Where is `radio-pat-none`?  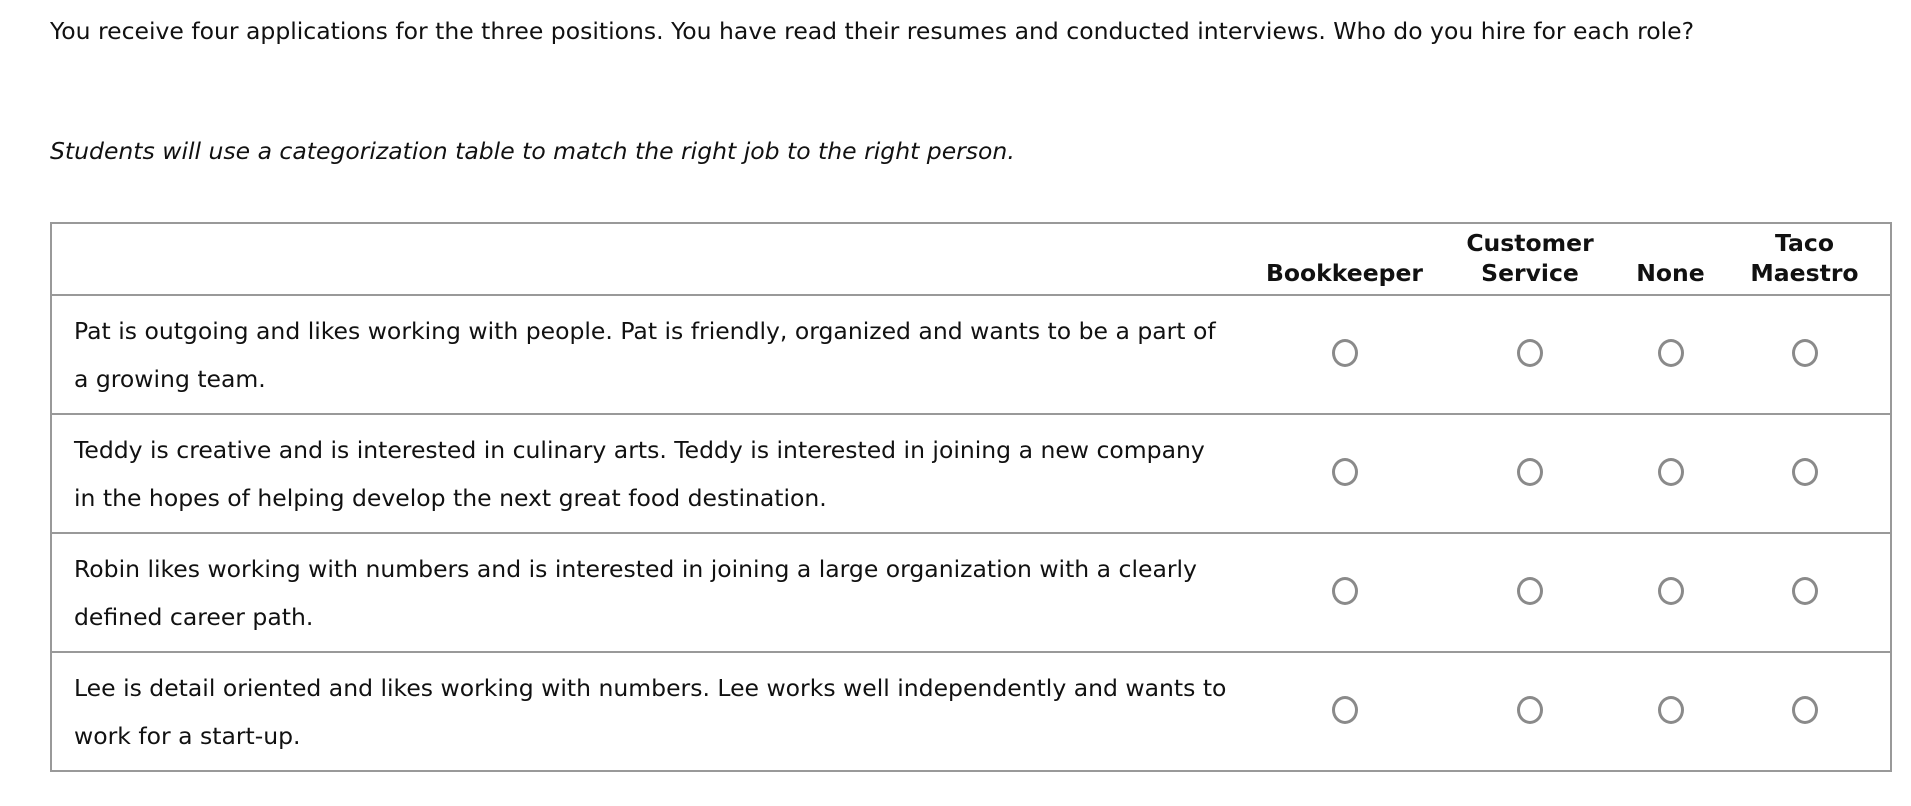
radio-pat-none is located at coordinates (1670, 352).